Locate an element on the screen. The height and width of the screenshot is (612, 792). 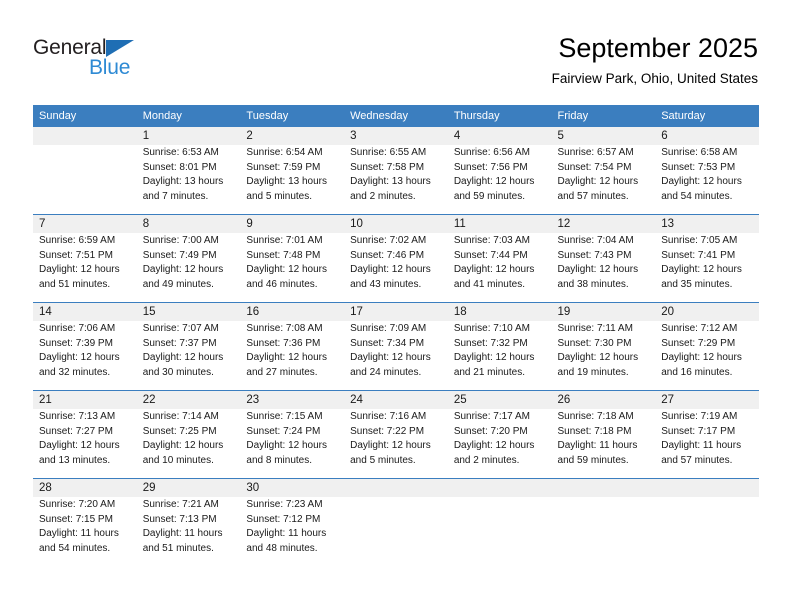
day-number: 3 is located at coordinates (396, 136).